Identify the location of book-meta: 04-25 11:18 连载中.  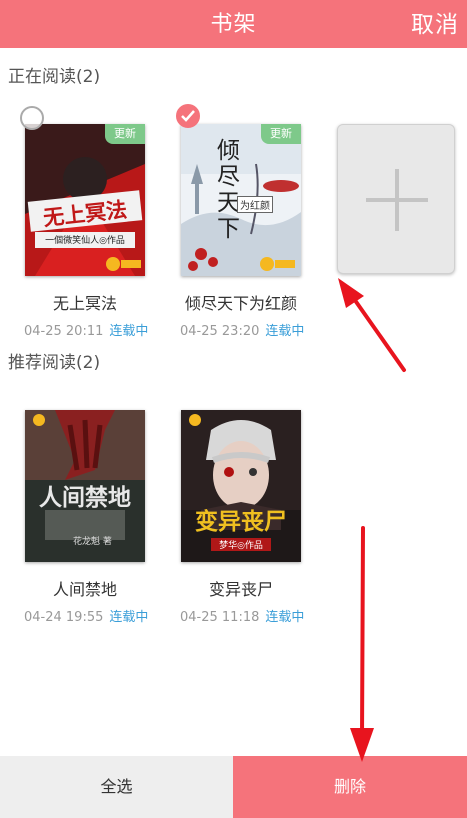
(270, 615).